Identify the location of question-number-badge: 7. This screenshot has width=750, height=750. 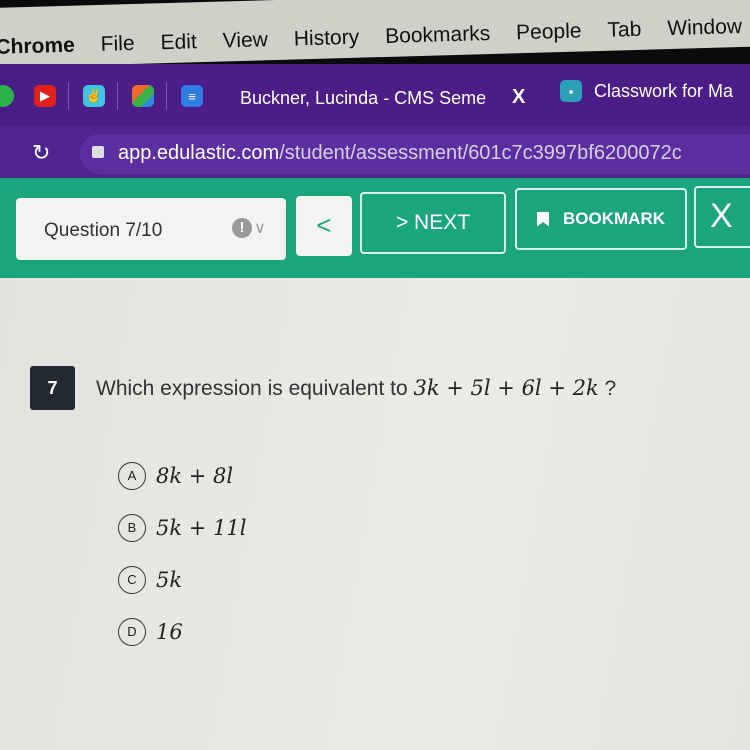
(52, 388).